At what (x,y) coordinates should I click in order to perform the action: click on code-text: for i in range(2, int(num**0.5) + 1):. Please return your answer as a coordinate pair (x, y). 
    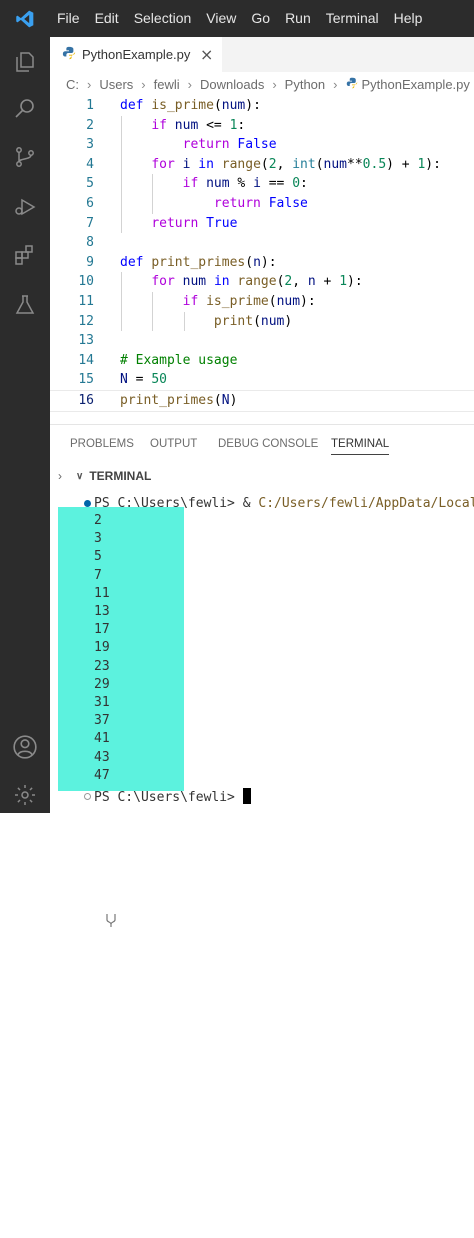
    Looking at the image, I should click on (296, 164).